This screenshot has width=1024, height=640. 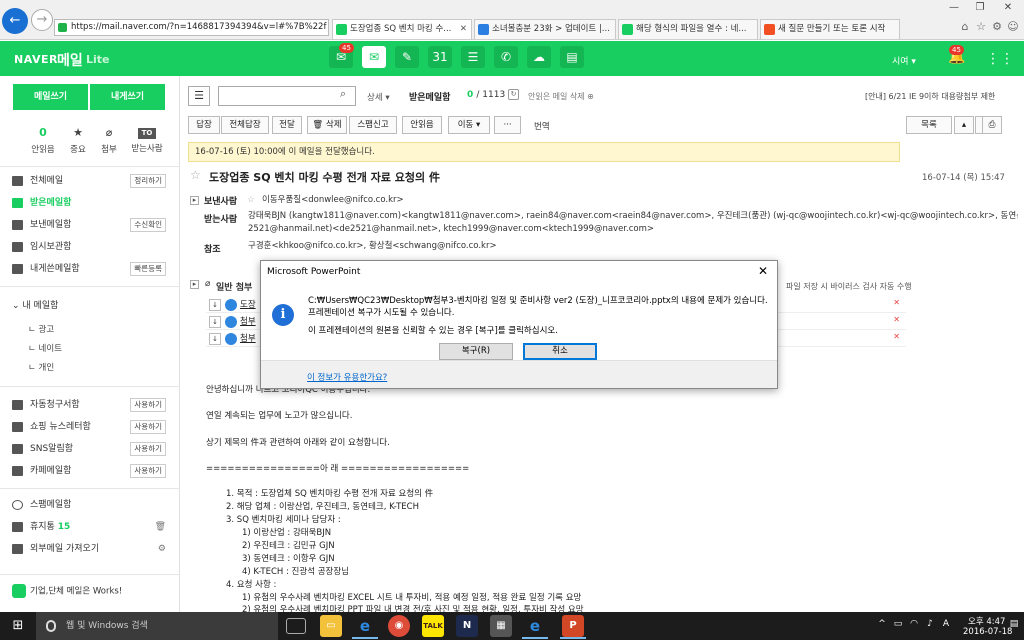 What do you see at coordinates (148, 181) in the screenshot?
I see `organize-button: 정리하기` at bounding box center [148, 181].